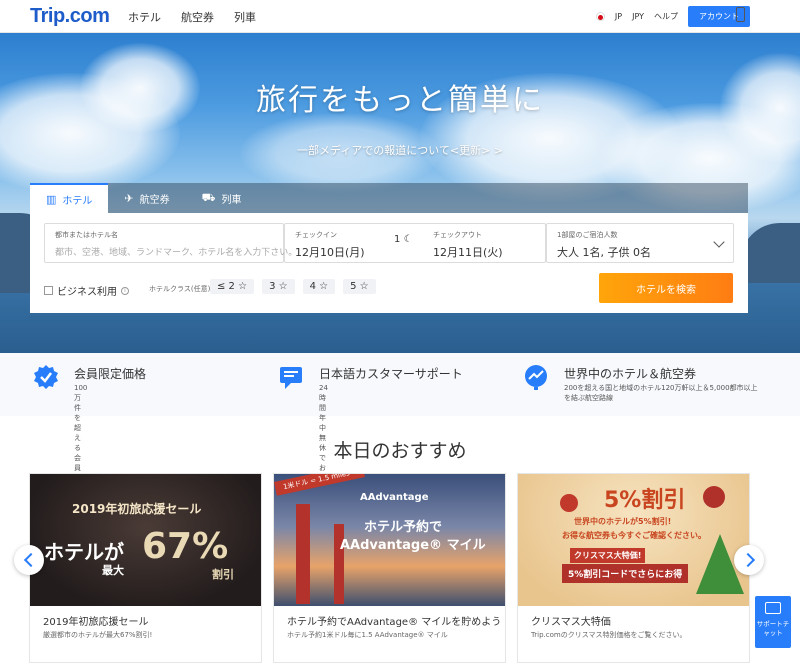  What do you see at coordinates (397, 239) in the screenshot?
I see `nights-number: 1` at bounding box center [397, 239].